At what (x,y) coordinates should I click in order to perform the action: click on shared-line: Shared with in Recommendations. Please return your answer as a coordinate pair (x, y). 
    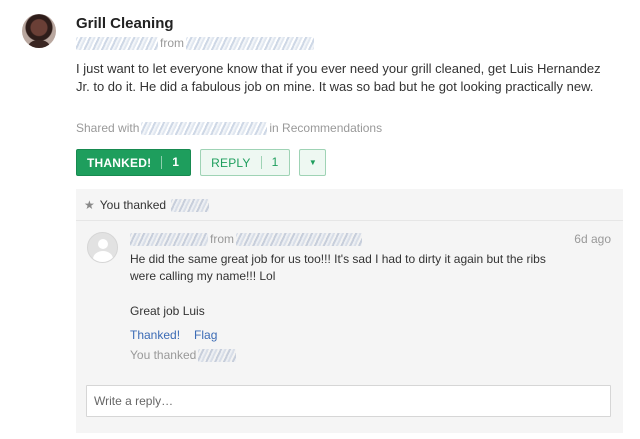
    Looking at the image, I should click on (229, 128).